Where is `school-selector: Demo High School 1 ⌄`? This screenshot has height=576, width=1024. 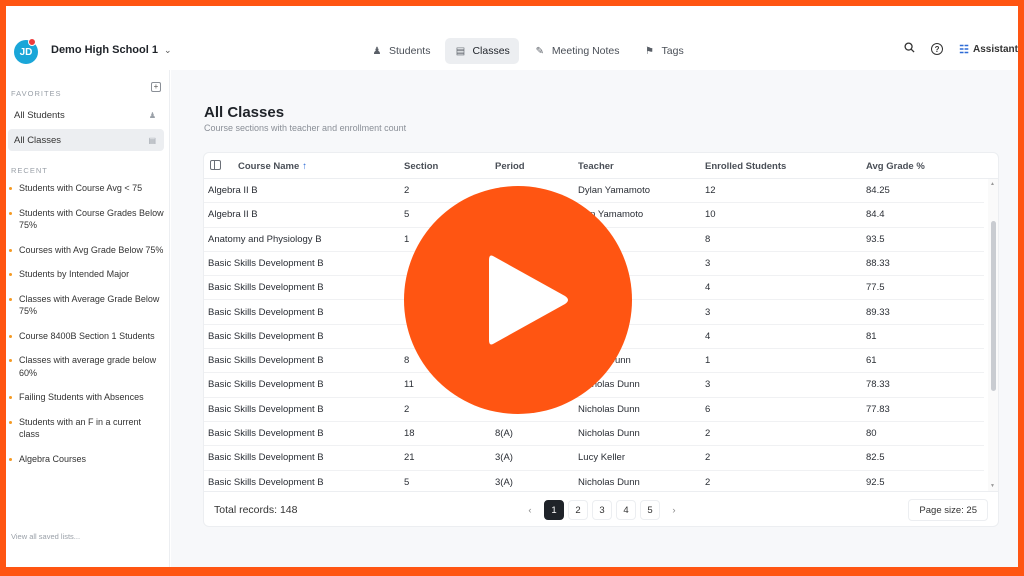
school-selector: Demo High School 1 ⌄ is located at coordinates (111, 50).